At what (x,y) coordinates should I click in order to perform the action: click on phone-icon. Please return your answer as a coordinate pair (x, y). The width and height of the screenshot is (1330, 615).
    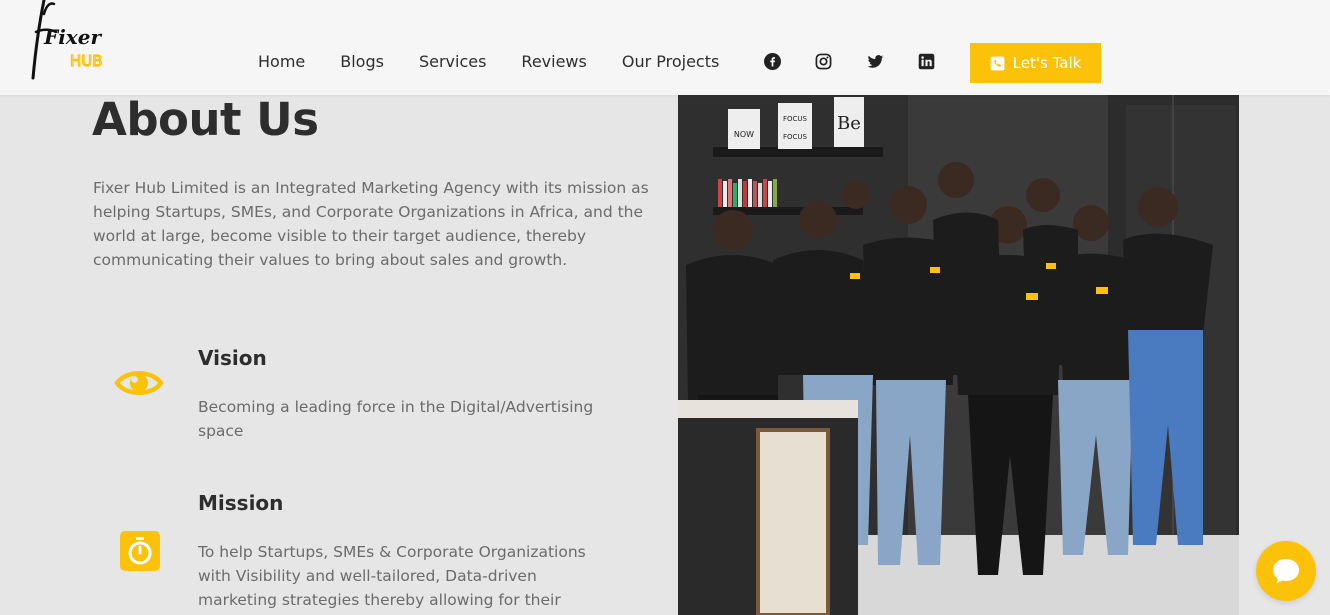
    Looking at the image, I should click on (997, 63).